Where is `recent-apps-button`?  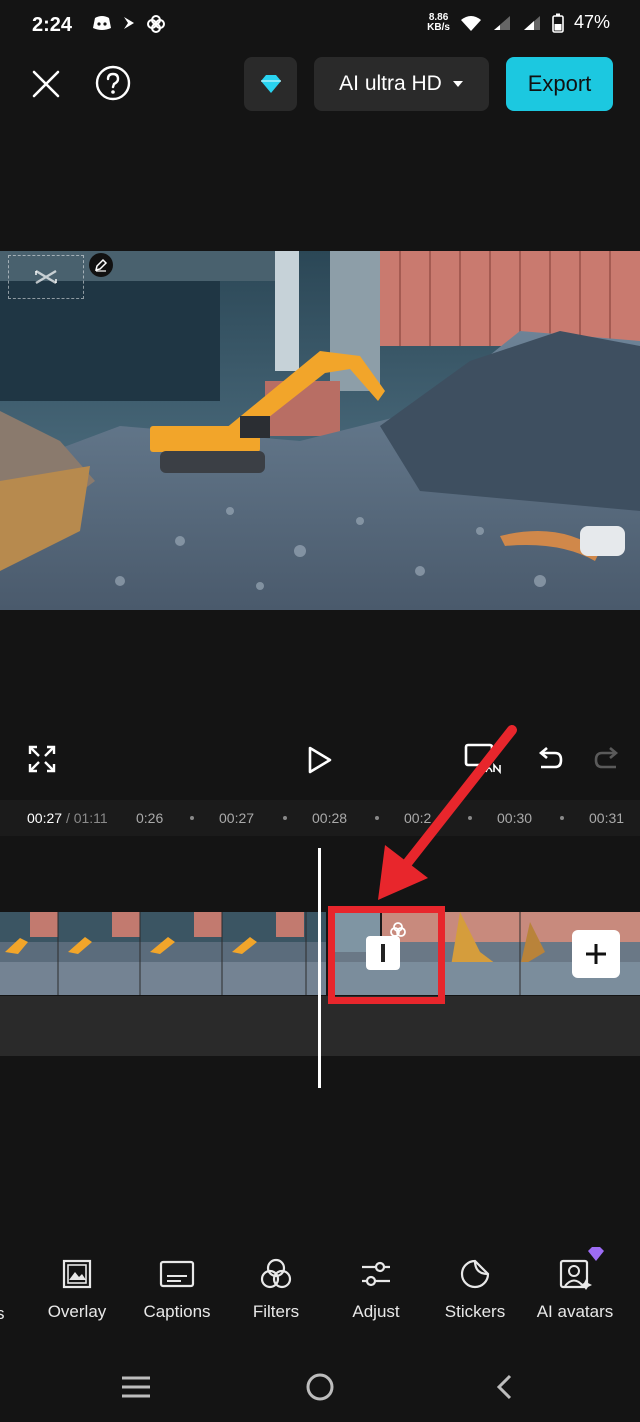 recent-apps-button is located at coordinates (136, 1387).